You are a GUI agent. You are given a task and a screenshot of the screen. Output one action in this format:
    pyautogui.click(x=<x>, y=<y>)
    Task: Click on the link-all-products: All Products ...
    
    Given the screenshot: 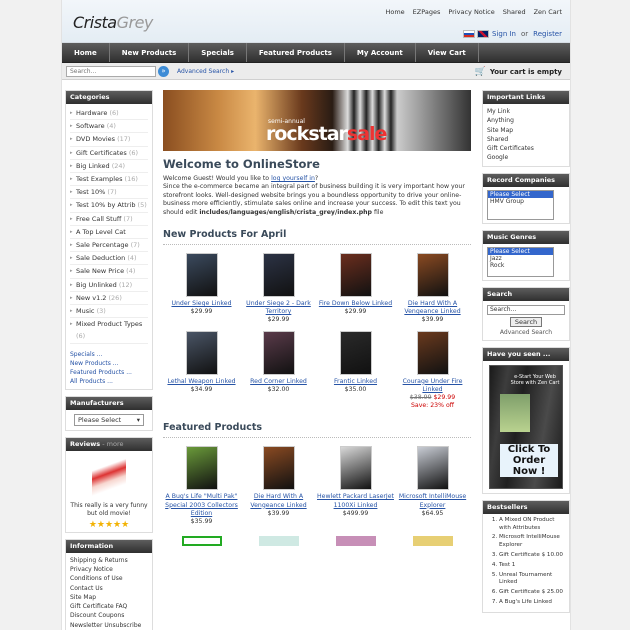 What is the action you would take?
    pyautogui.click(x=109, y=381)
    